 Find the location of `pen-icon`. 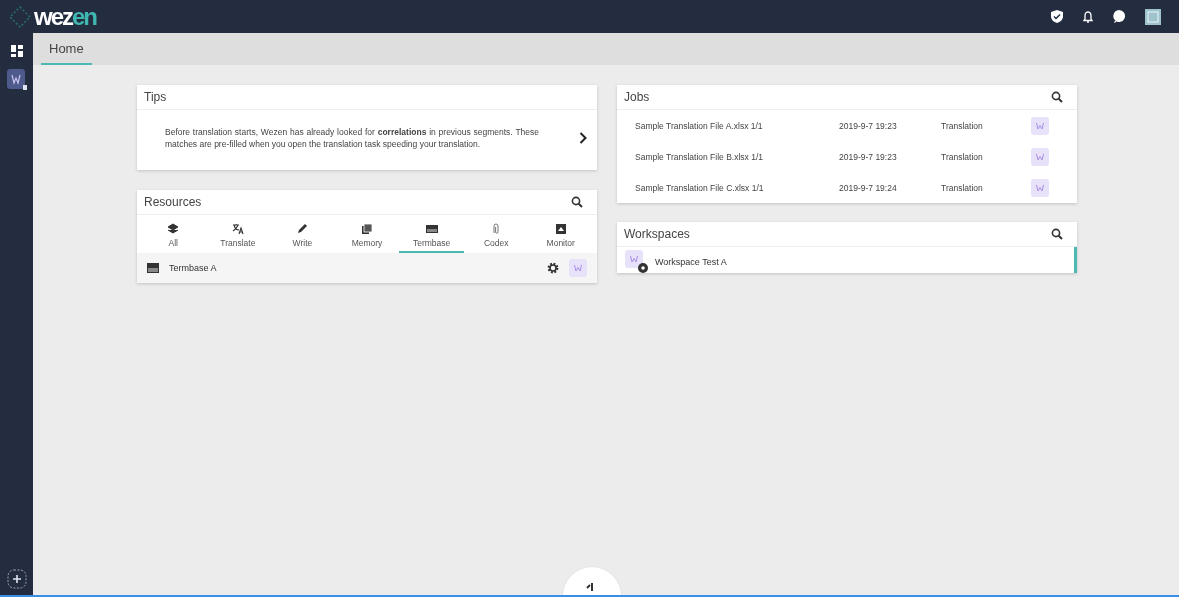

pen-icon is located at coordinates (302, 229).